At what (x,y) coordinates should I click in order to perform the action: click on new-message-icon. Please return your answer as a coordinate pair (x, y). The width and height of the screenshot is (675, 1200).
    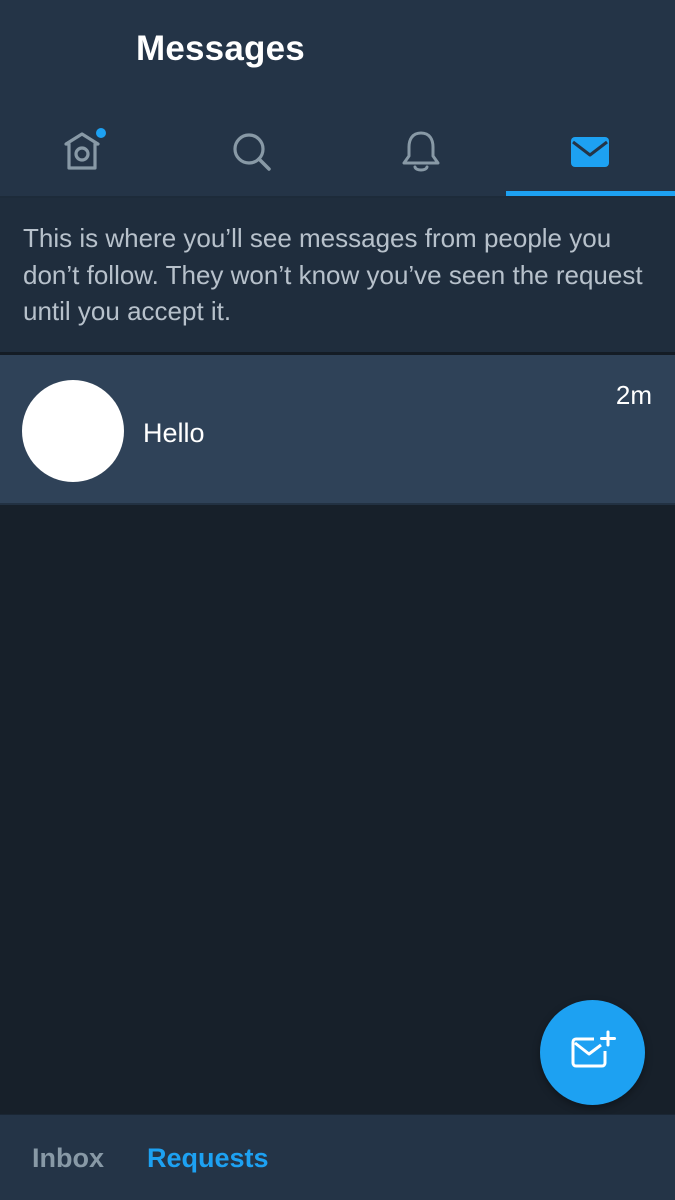
    Looking at the image, I should click on (593, 1052).